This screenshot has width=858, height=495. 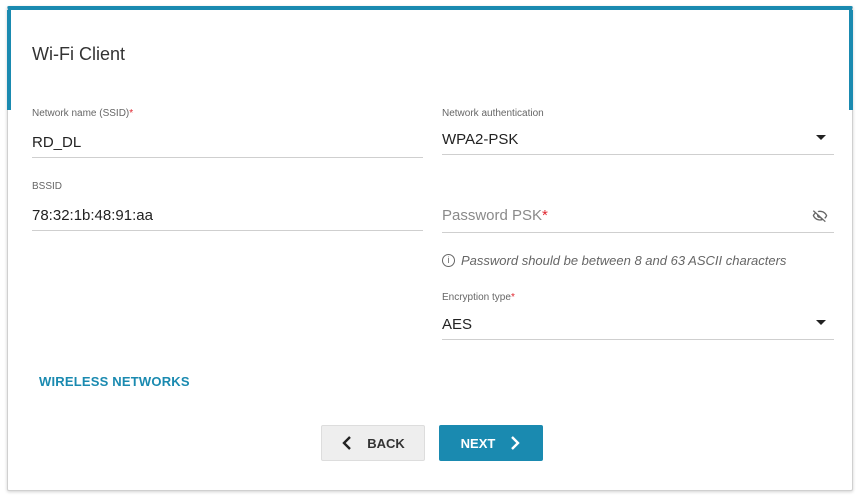 I want to click on bssid-field: BSSID 78:32:1b:48:91:aa, so click(x=227, y=206).